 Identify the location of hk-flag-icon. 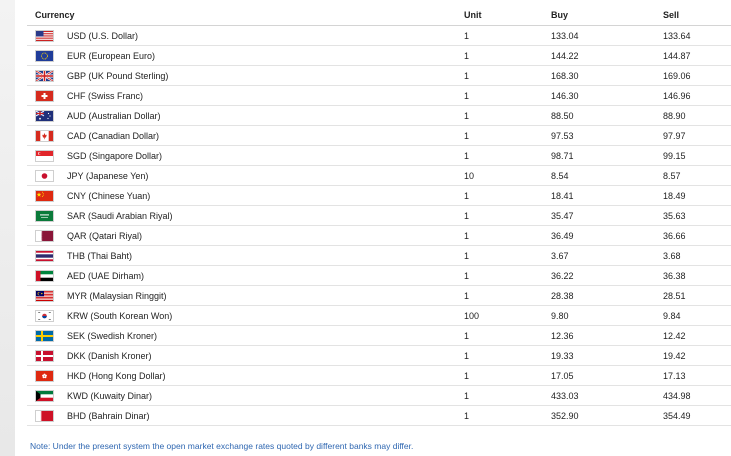
(44, 375).